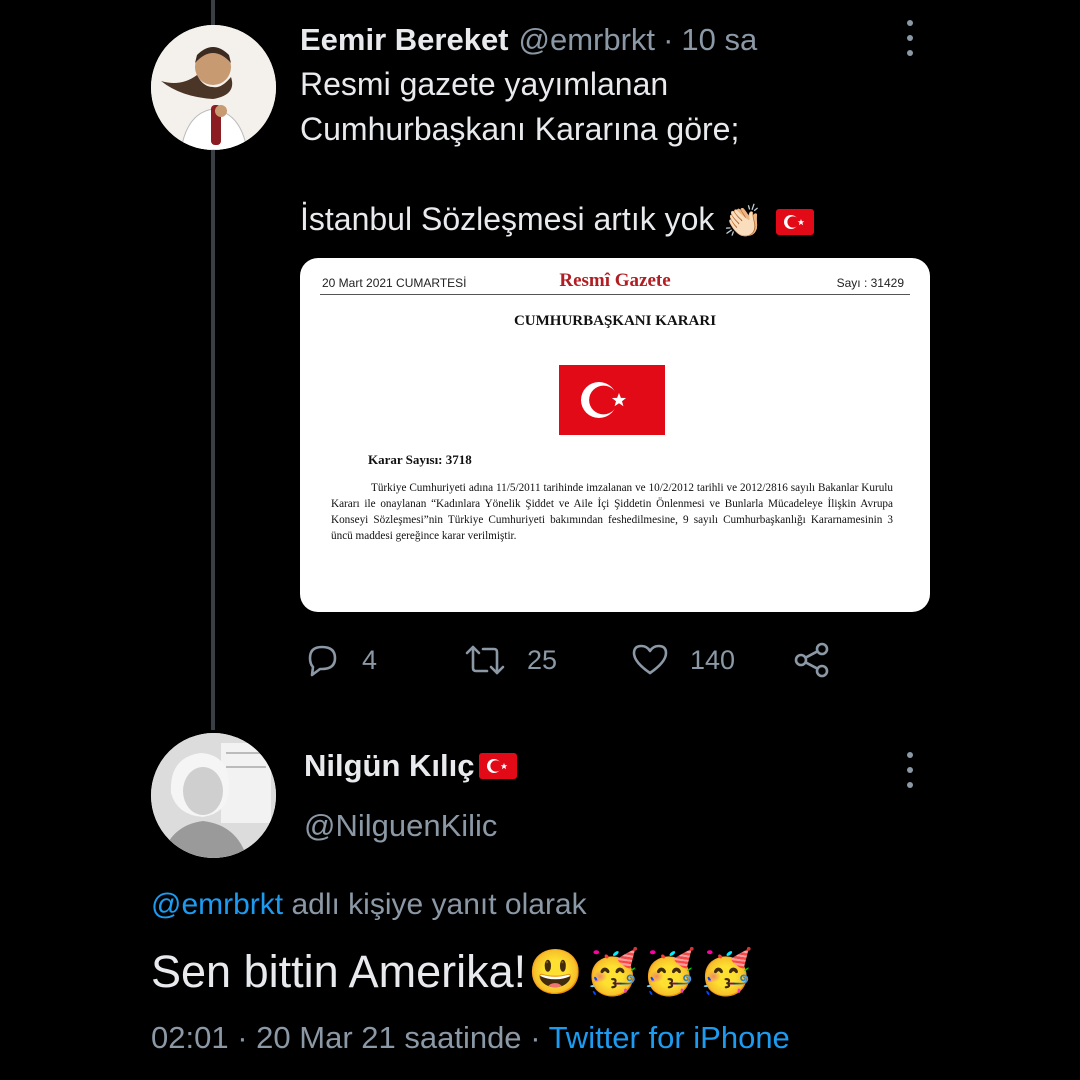 The image size is (1080, 1080). What do you see at coordinates (719, 40) in the screenshot?
I see `tweet-time: 10 sa` at bounding box center [719, 40].